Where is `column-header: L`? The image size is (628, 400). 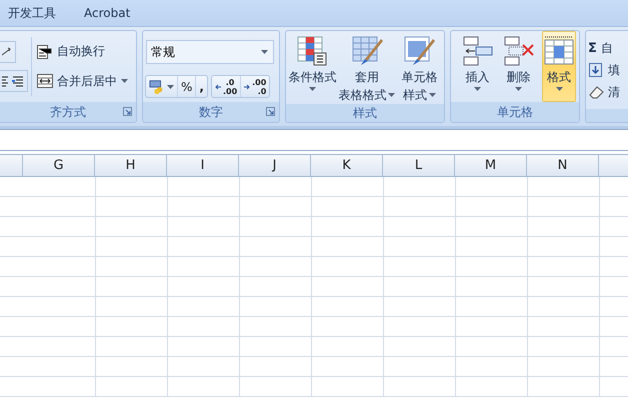 column-header: L is located at coordinates (419, 165).